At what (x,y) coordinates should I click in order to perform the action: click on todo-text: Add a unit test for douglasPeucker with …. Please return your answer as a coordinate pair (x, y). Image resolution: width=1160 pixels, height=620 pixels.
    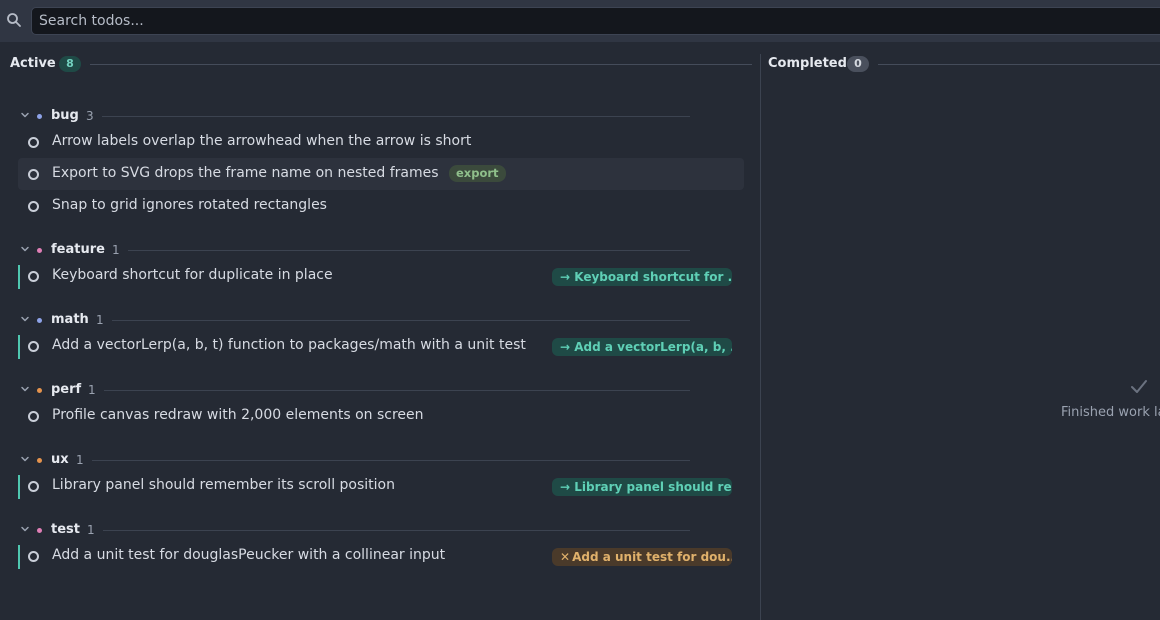
    Looking at the image, I should click on (249, 555).